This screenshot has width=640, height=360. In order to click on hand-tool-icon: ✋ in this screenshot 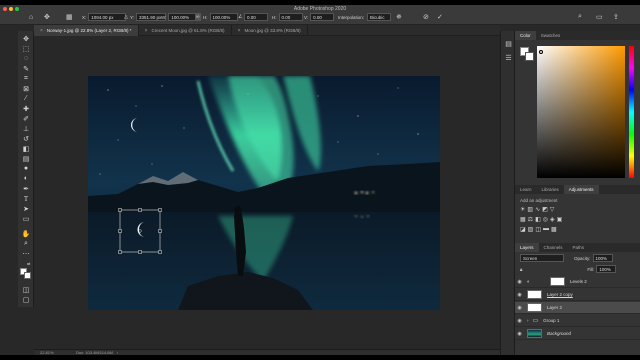, I will do `click(26, 233)`.